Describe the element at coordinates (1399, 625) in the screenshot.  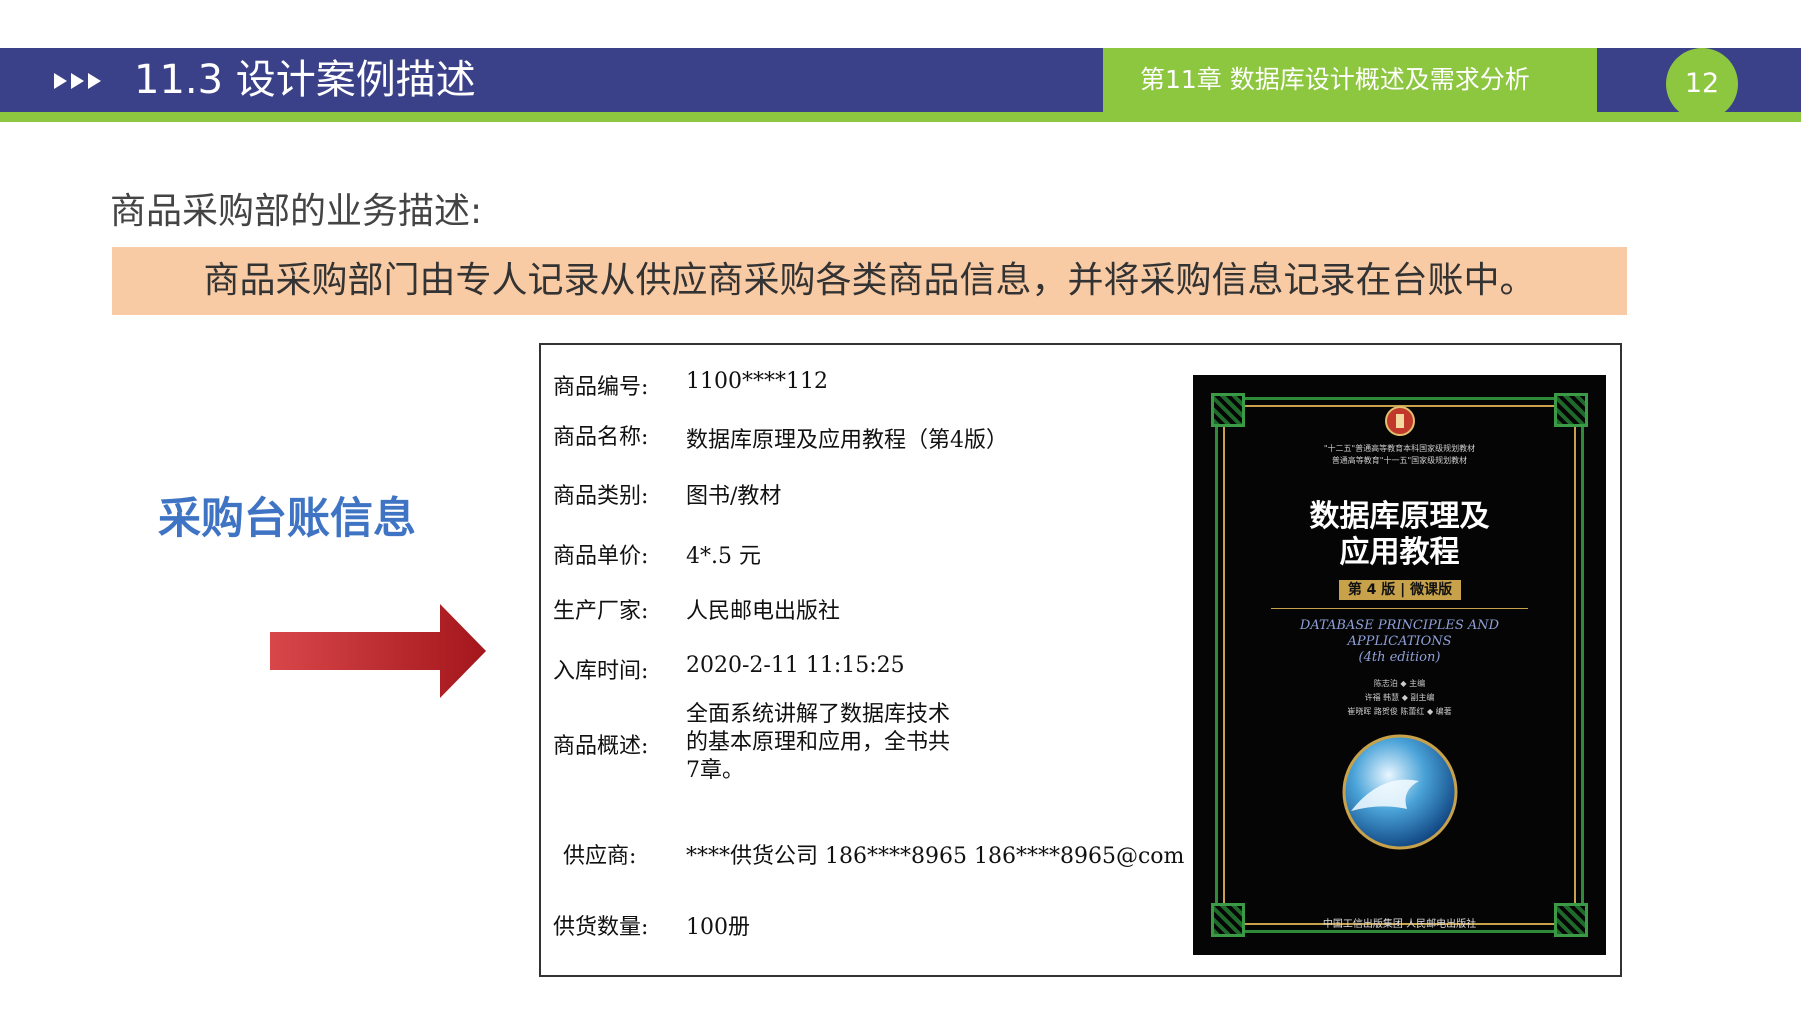
I see `cover-english-line-1: DATABASE PRINCIPLES AND` at that location.